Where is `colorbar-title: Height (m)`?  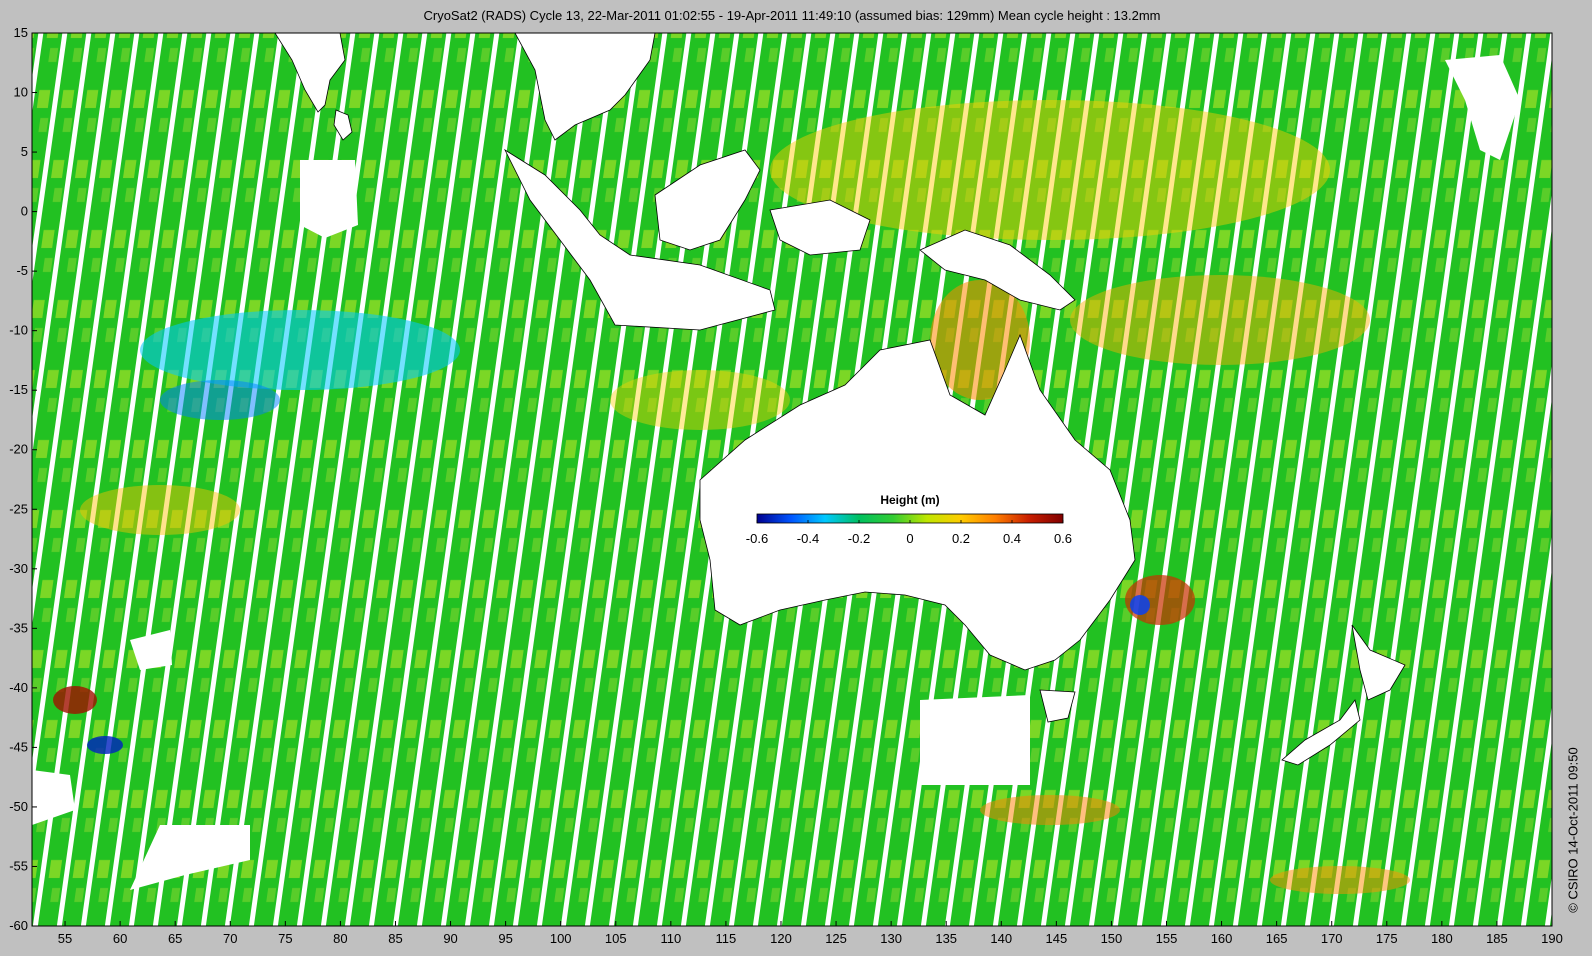
colorbar-title: Height (m) is located at coordinates (909, 500).